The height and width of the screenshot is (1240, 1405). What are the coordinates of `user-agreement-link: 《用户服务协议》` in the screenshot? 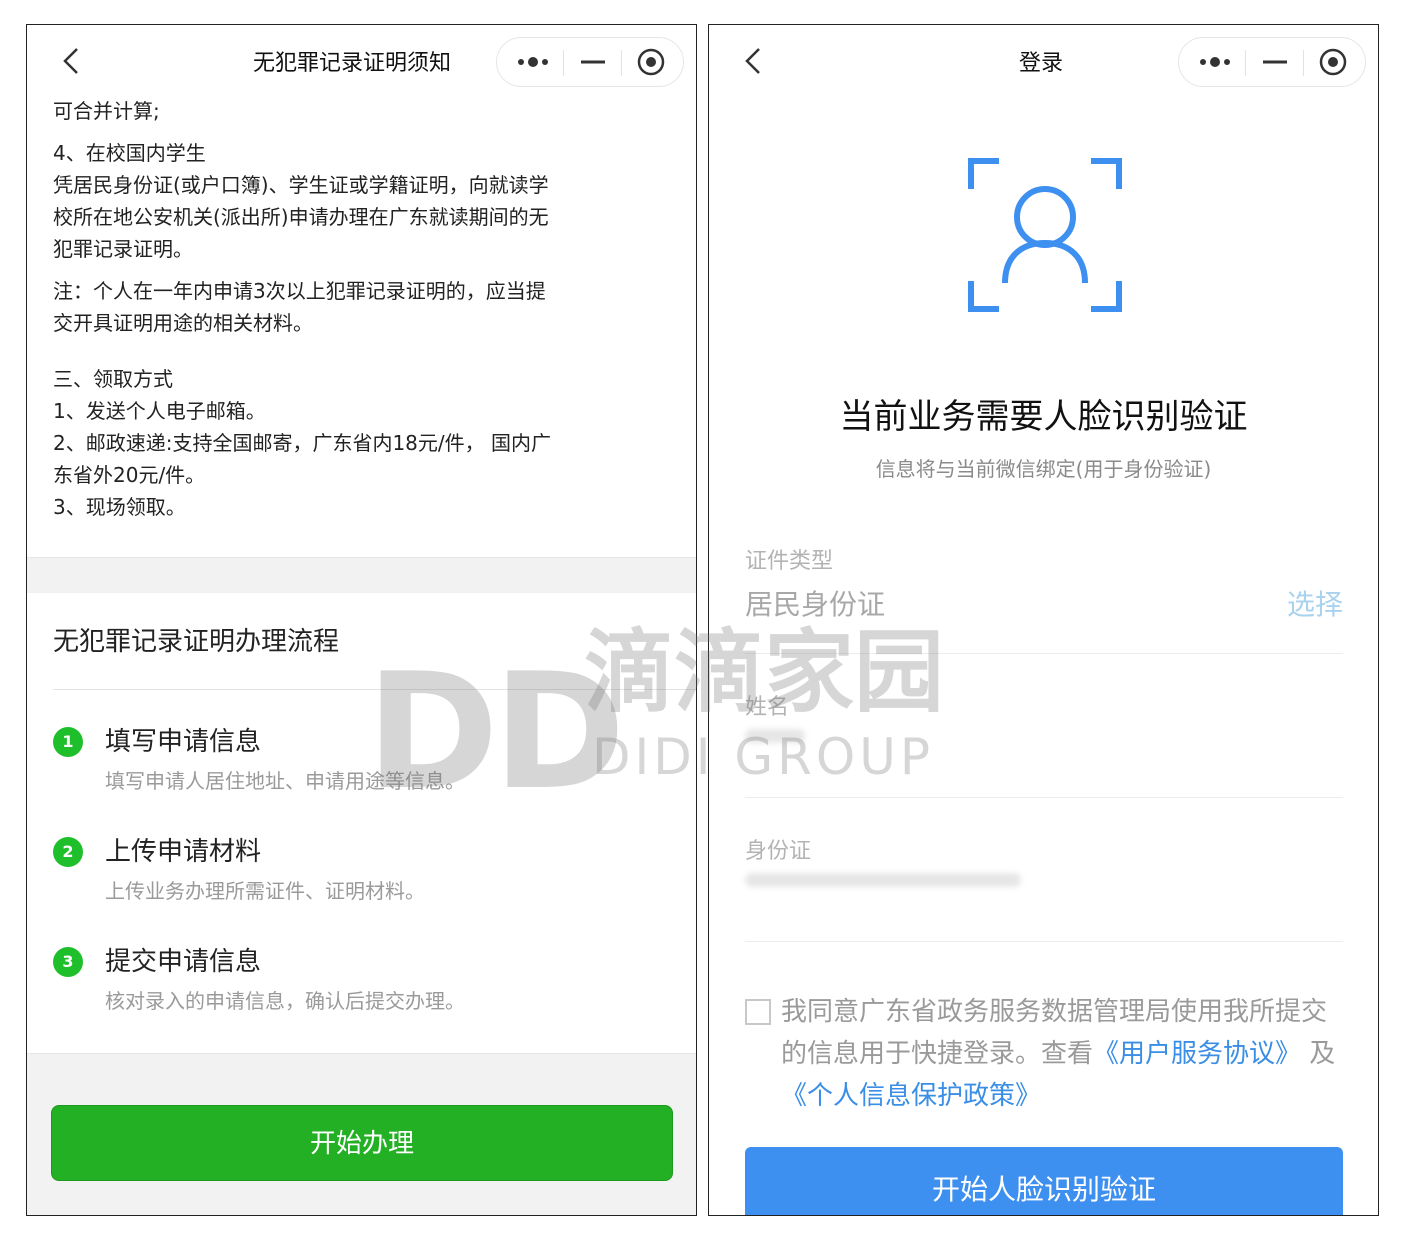 It's located at (1197, 1054).